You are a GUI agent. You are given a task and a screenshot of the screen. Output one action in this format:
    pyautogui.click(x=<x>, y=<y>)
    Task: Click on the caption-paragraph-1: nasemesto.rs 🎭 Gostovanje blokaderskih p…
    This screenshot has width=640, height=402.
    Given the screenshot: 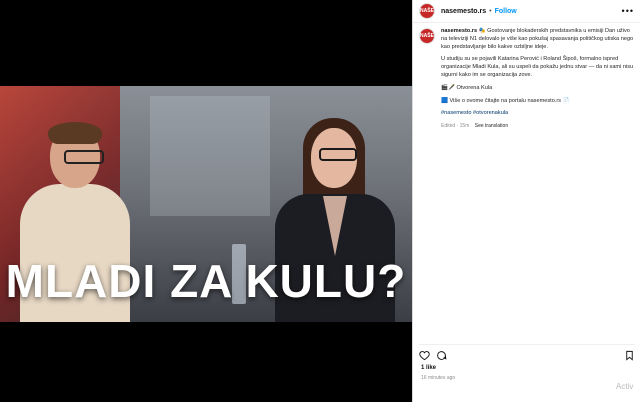 What is the action you would take?
    pyautogui.click(x=538, y=39)
    